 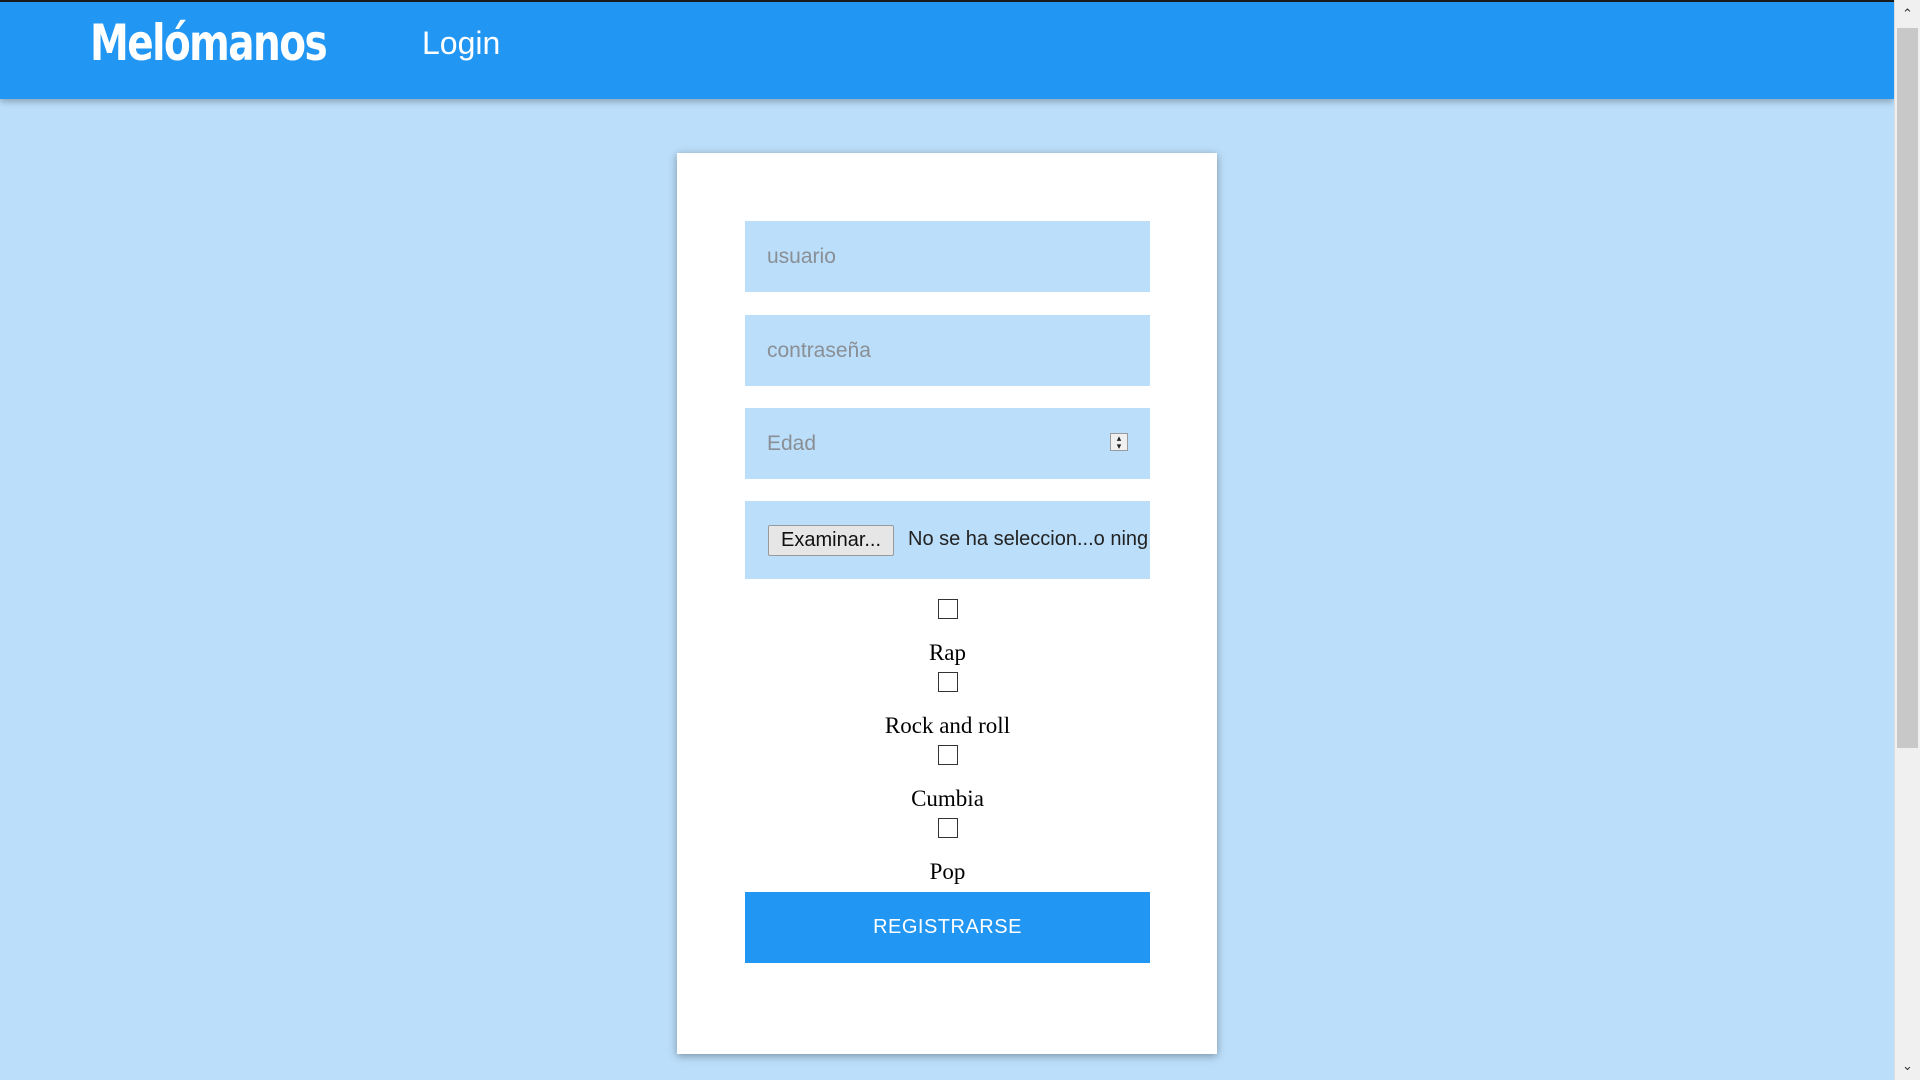 I want to click on file-status-text: No se ha seleccion...o ning, so click(x=1028, y=539).